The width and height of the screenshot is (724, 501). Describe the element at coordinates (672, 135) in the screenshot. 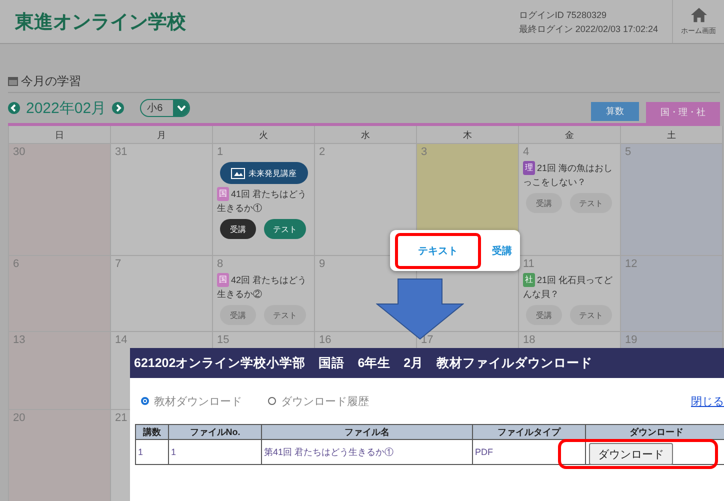

I see `weekday-header: 土` at that location.